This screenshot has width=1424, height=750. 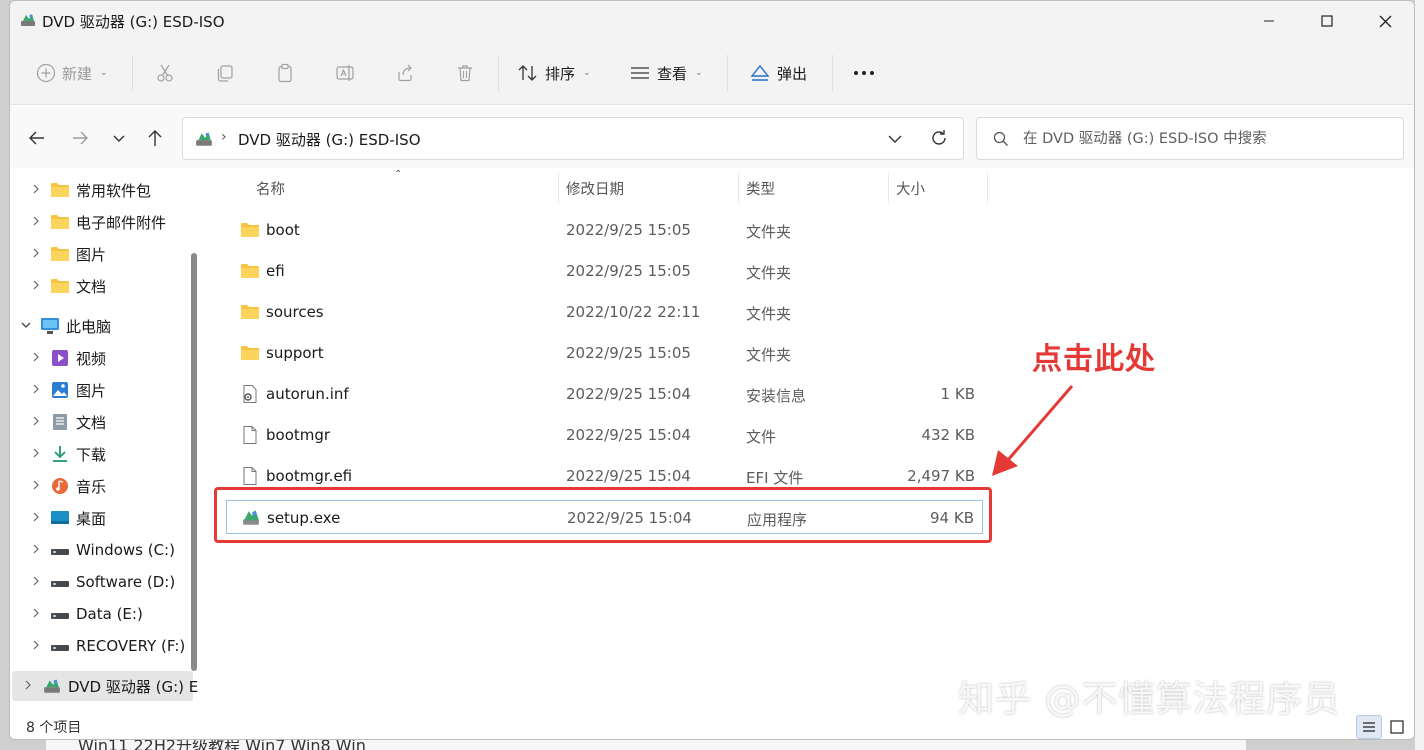 I want to click on sort-ascending-icon: ⌃, so click(x=398, y=174).